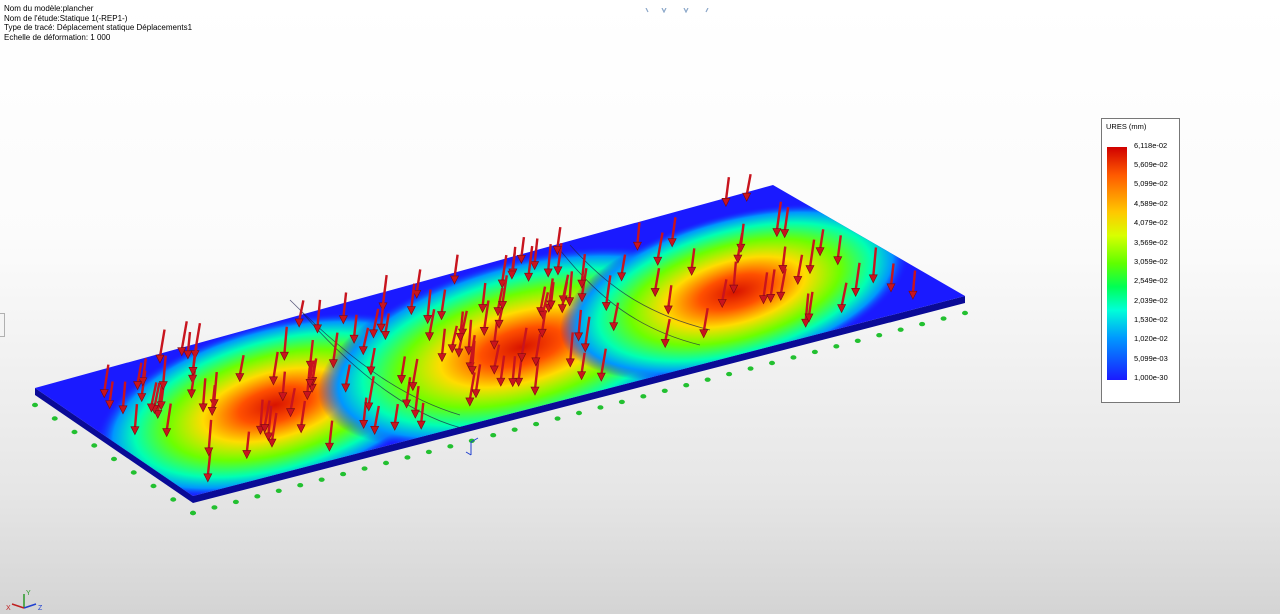 The width and height of the screenshot is (1280, 614). I want to click on legend-label: 4,079e-02, so click(1151, 222).